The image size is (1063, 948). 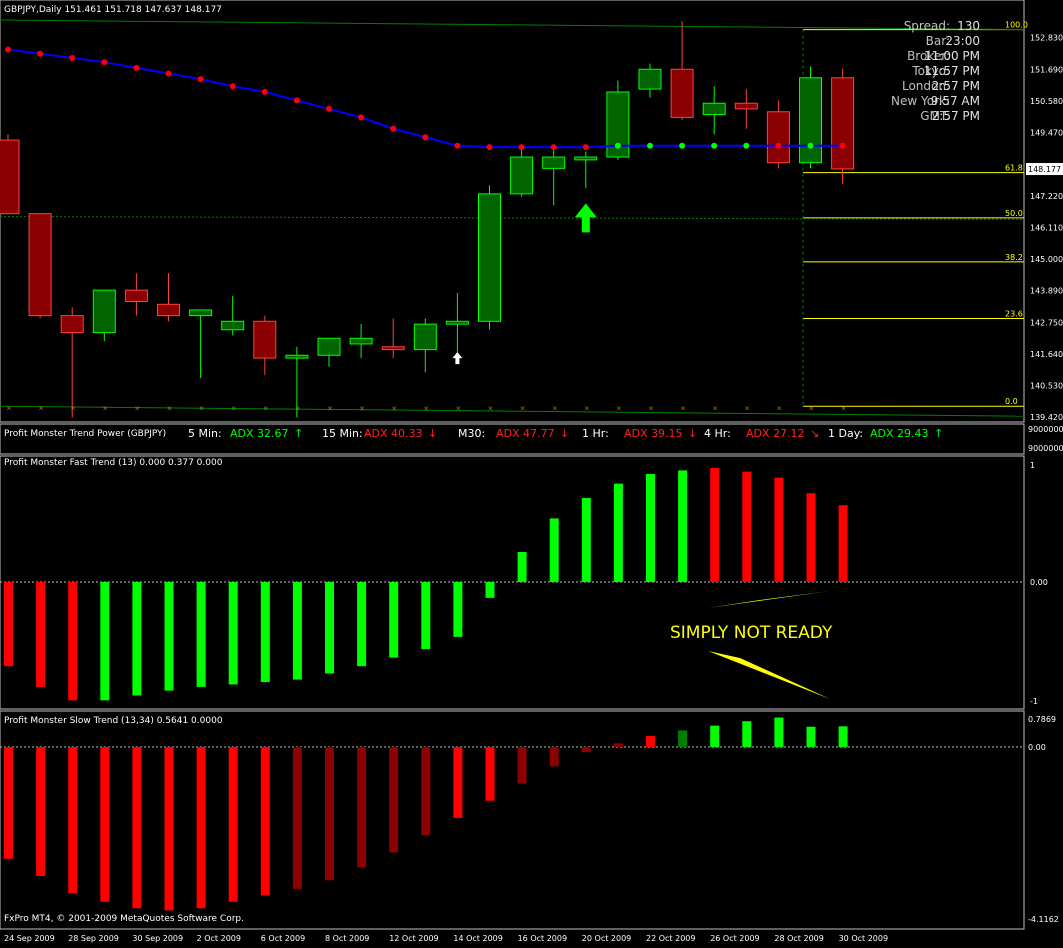 What do you see at coordinates (1016, 25) in the screenshot?
I see `fib-level-label: 100.0` at bounding box center [1016, 25].